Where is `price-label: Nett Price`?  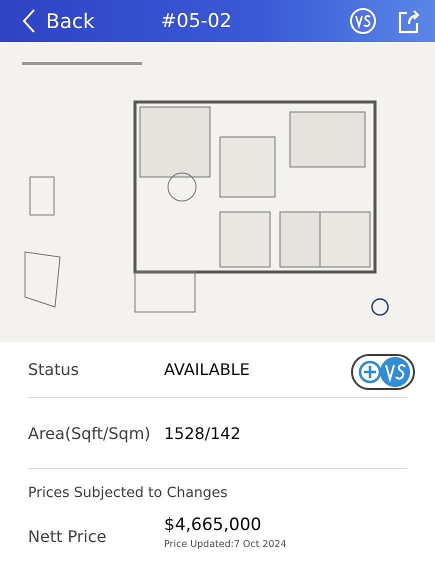
price-label: Nett Price is located at coordinates (68, 536).